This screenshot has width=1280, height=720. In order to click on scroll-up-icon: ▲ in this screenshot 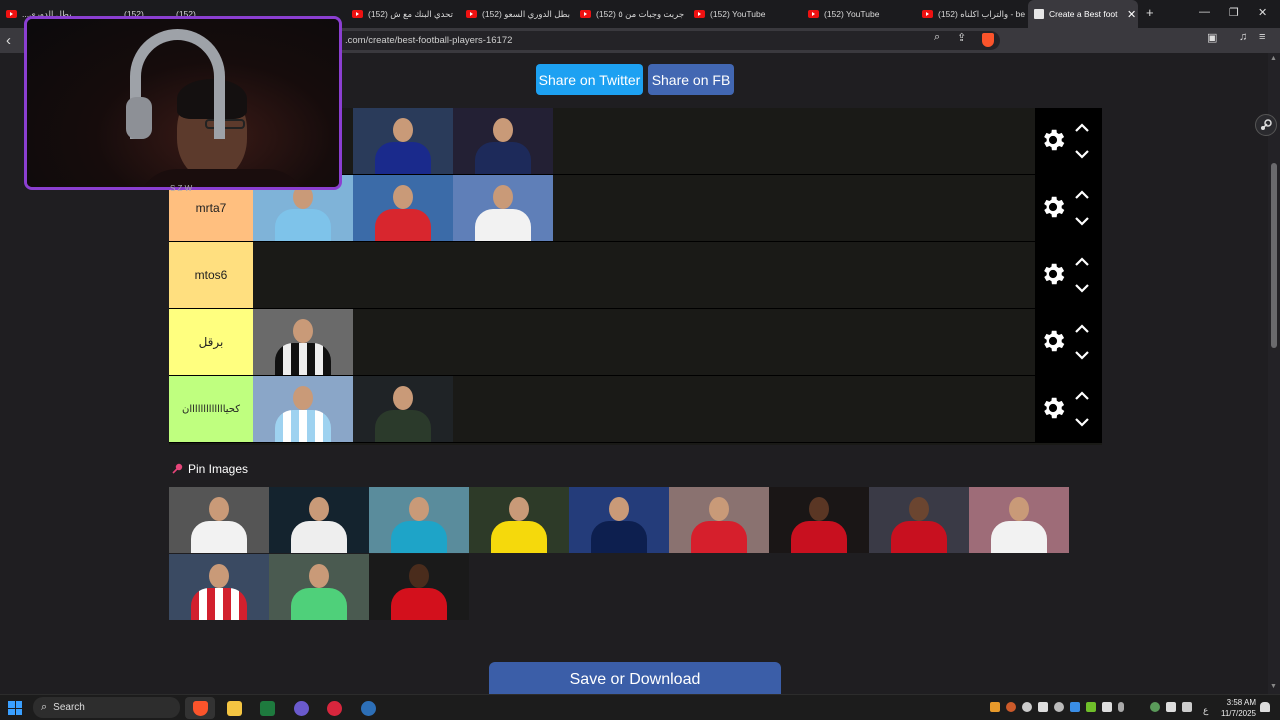, I will do `click(1273, 58)`.